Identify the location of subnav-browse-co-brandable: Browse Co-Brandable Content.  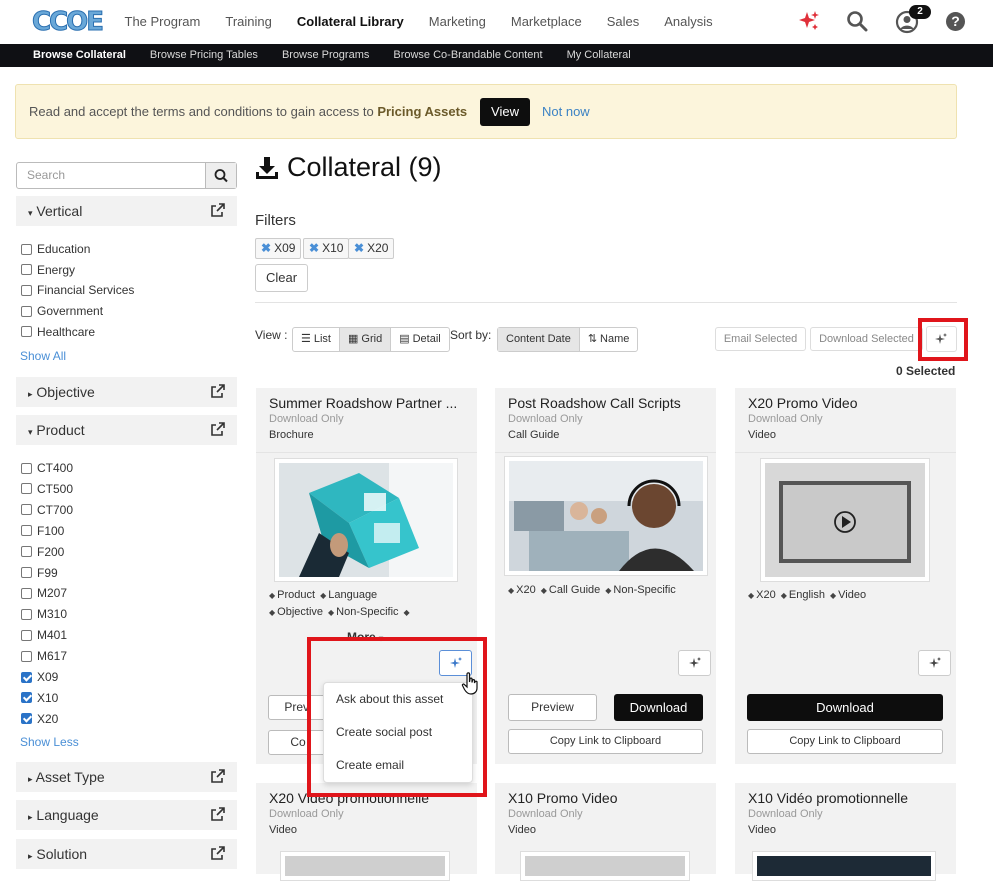
(467, 55).